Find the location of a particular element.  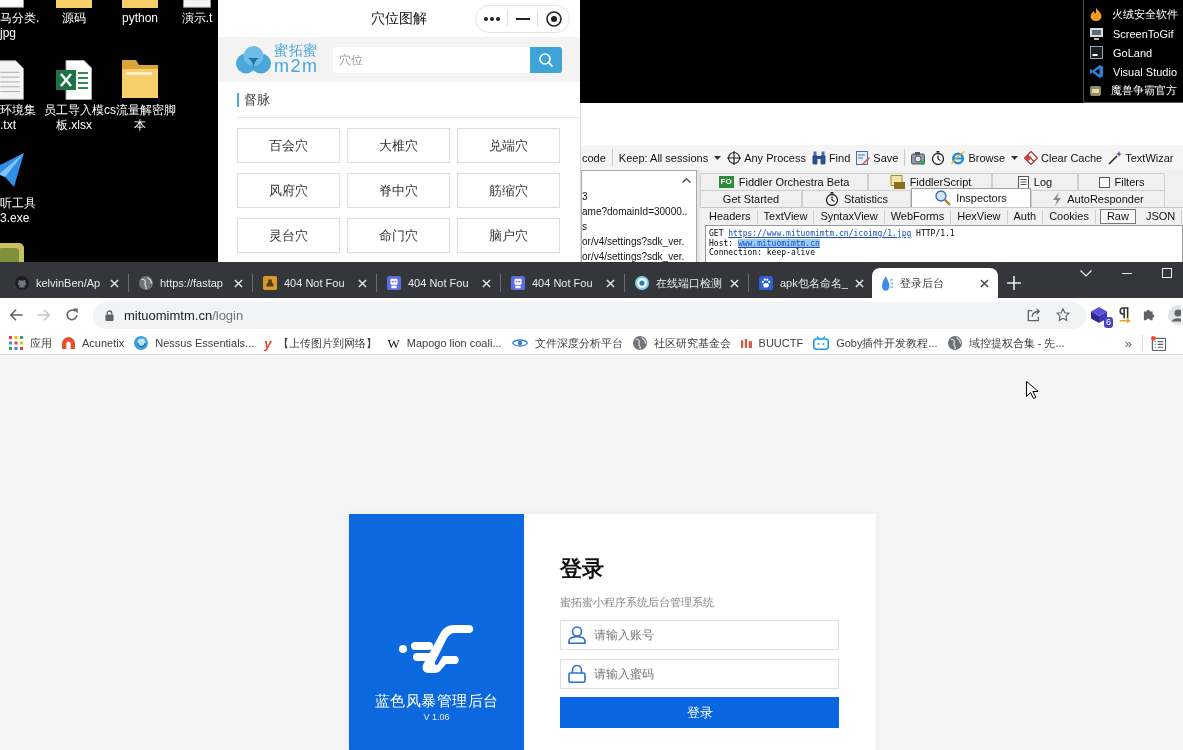

session-row: s is located at coordinates (639, 226).